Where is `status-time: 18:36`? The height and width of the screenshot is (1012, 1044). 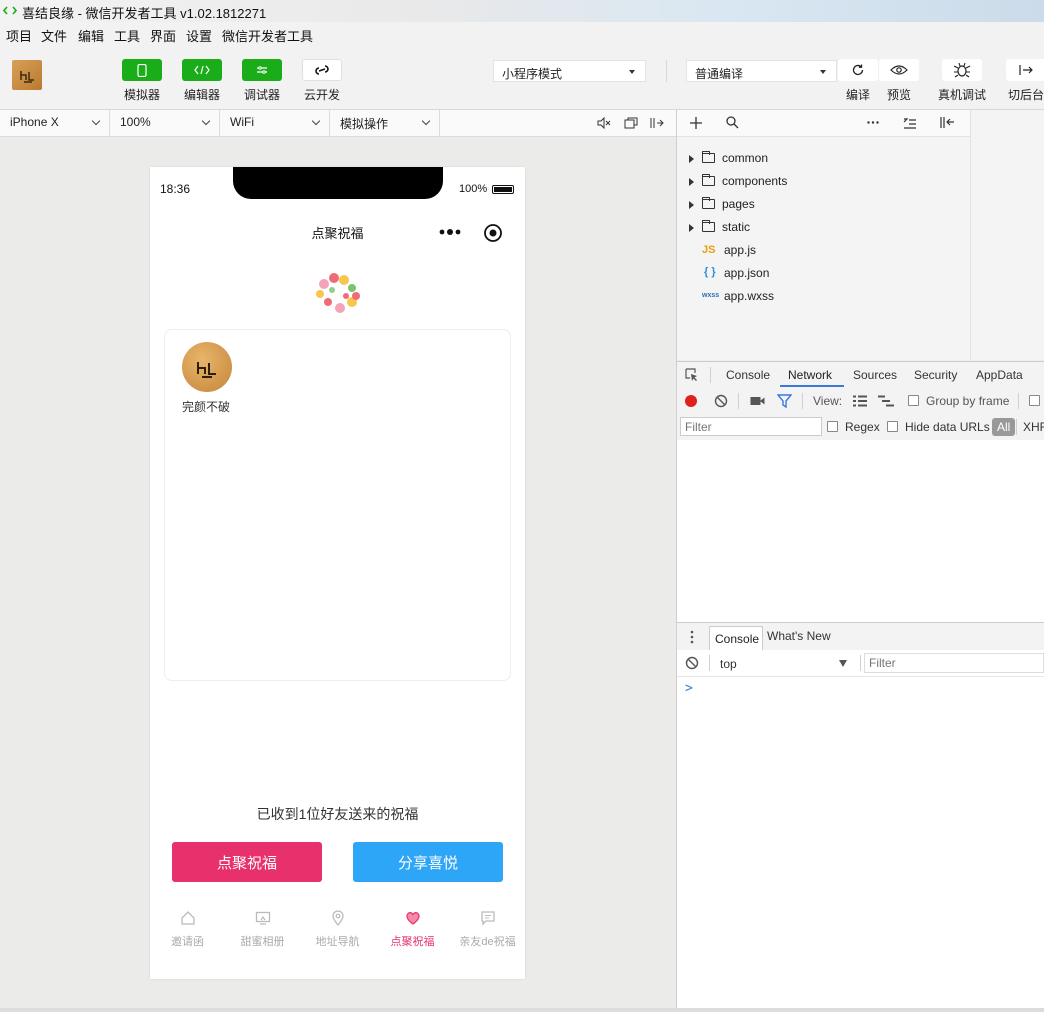 status-time: 18:36 is located at coordinates (175, 189).